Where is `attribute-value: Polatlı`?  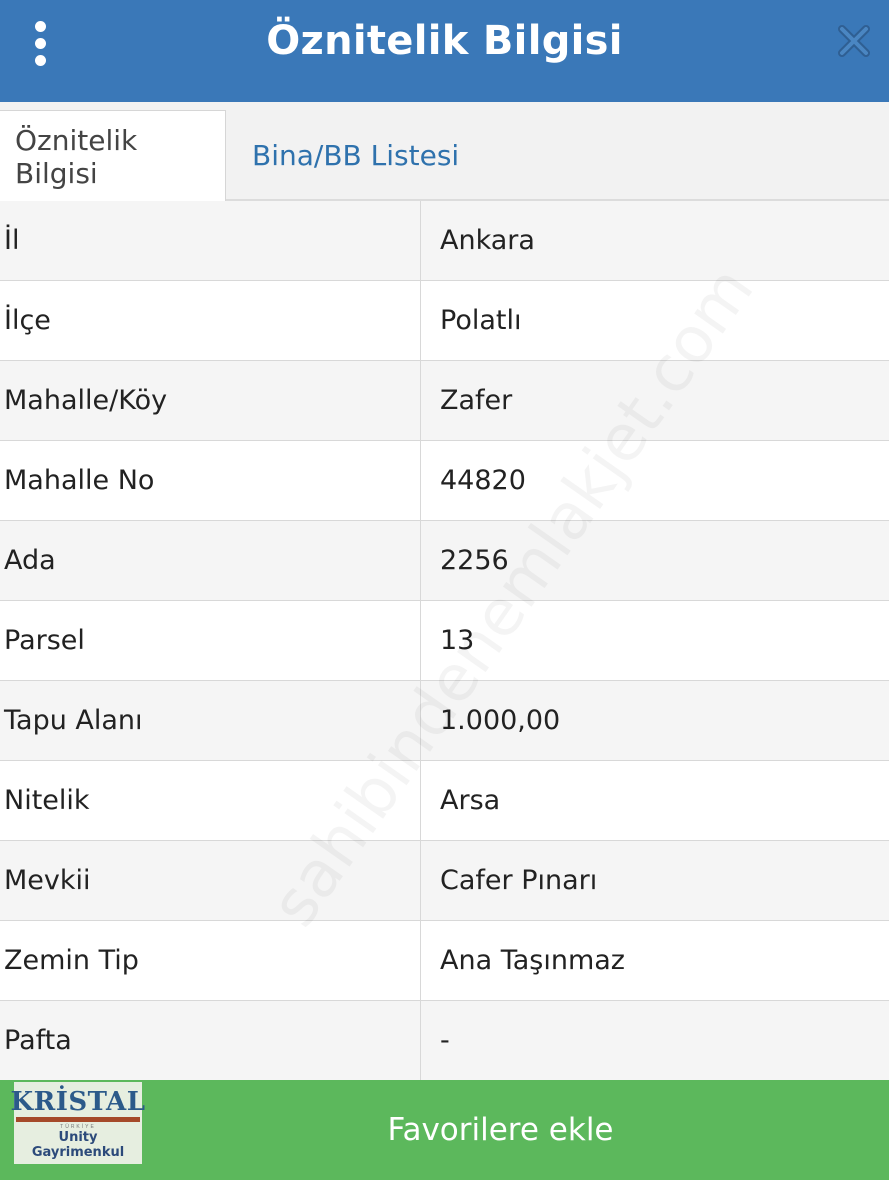 attribute-value: Polatlı is located at coordinates (481, 320).